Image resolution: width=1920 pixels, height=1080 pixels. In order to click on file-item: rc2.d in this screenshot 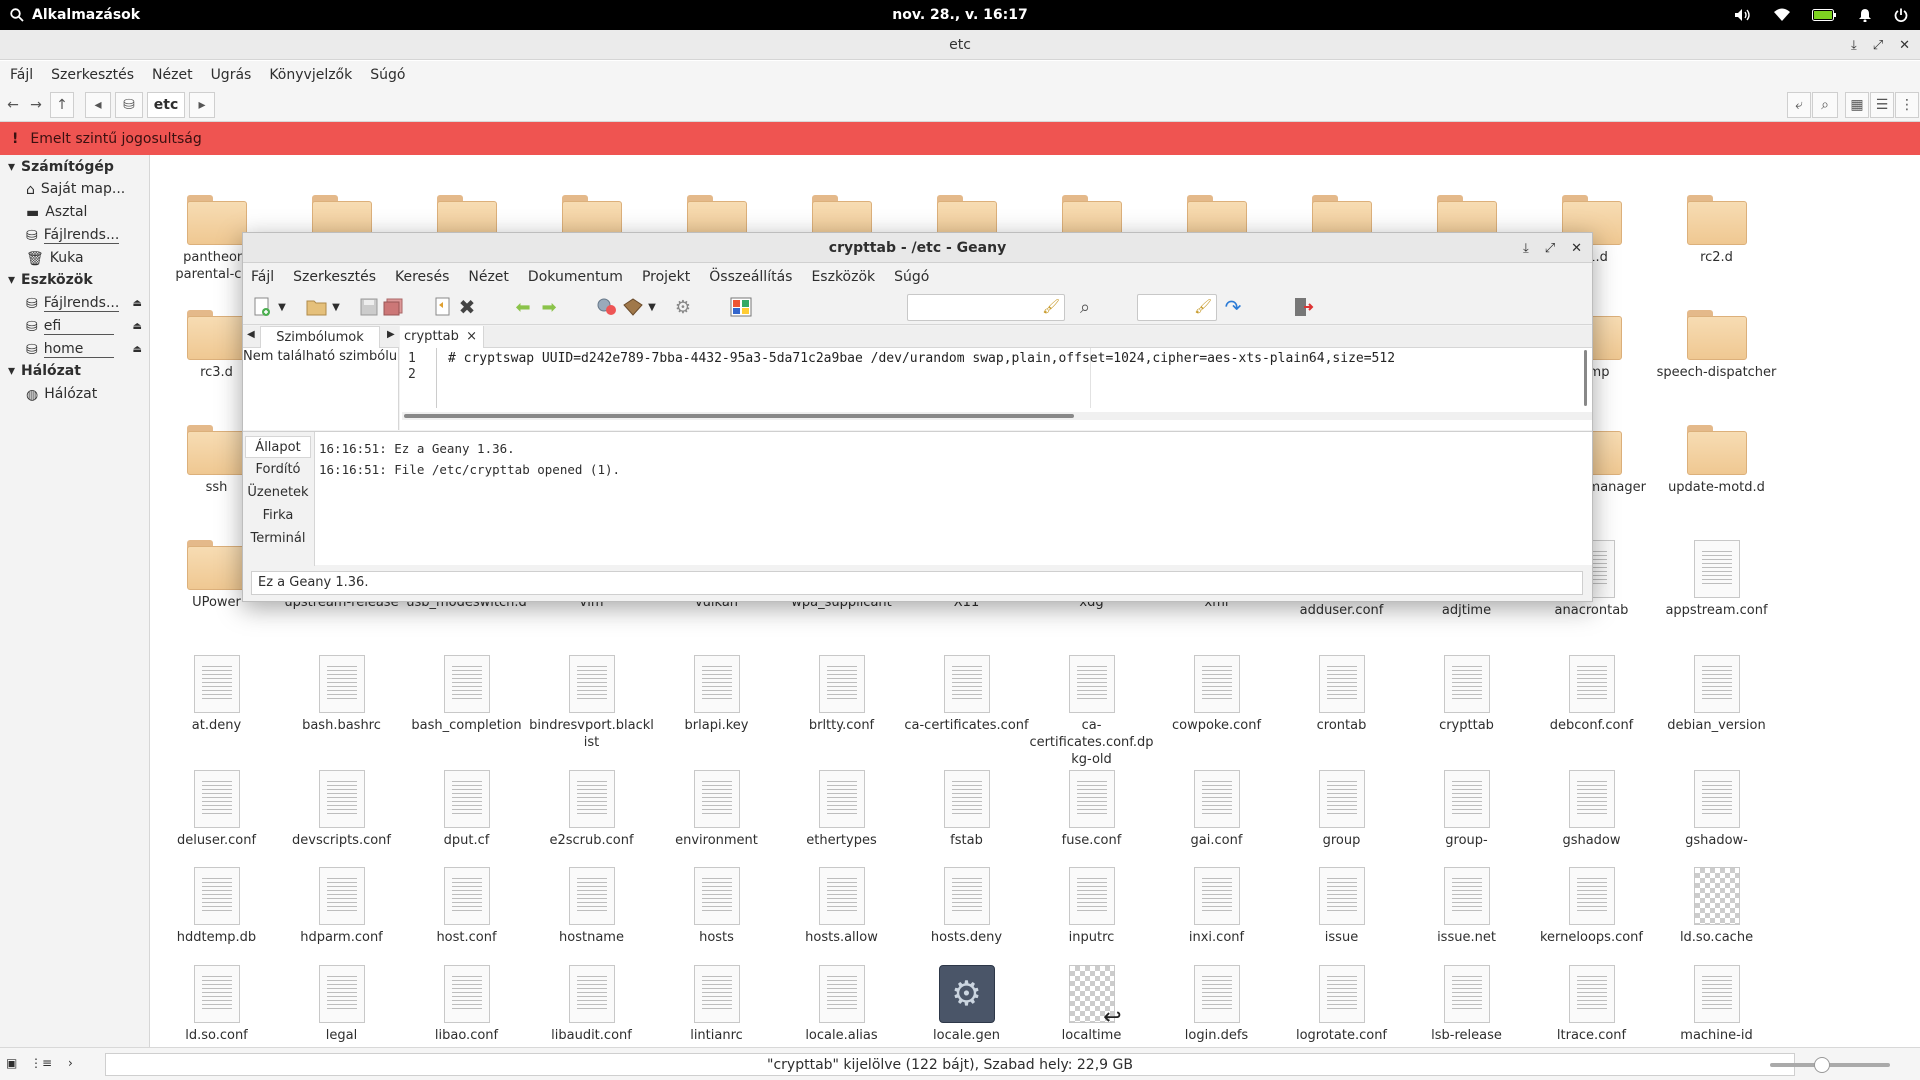, I will do `click(1716, 230)`.